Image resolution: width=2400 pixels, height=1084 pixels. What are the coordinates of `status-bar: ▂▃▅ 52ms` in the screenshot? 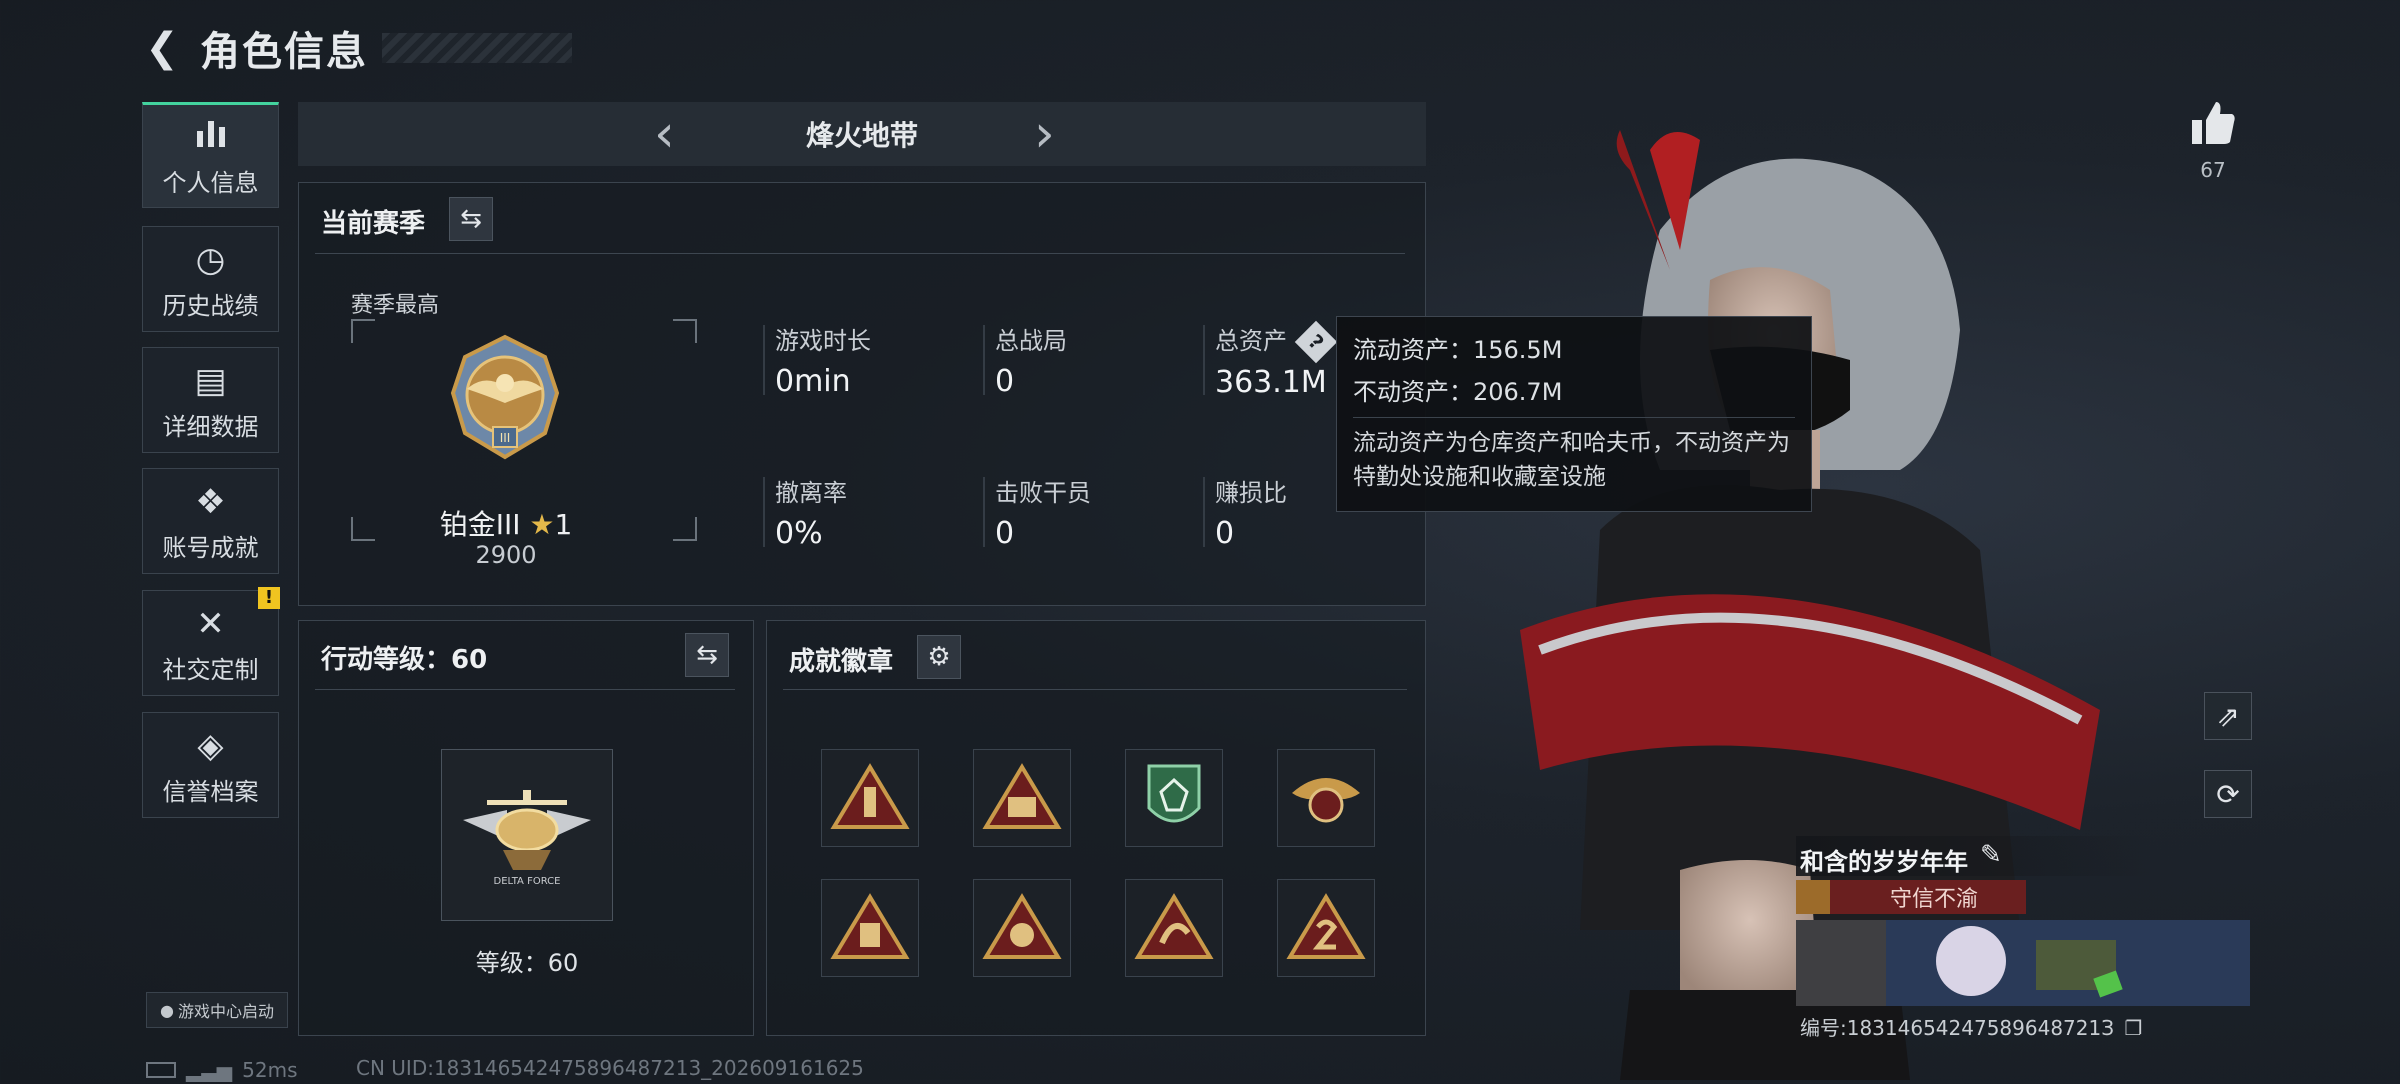 It's located at (222, 1070).